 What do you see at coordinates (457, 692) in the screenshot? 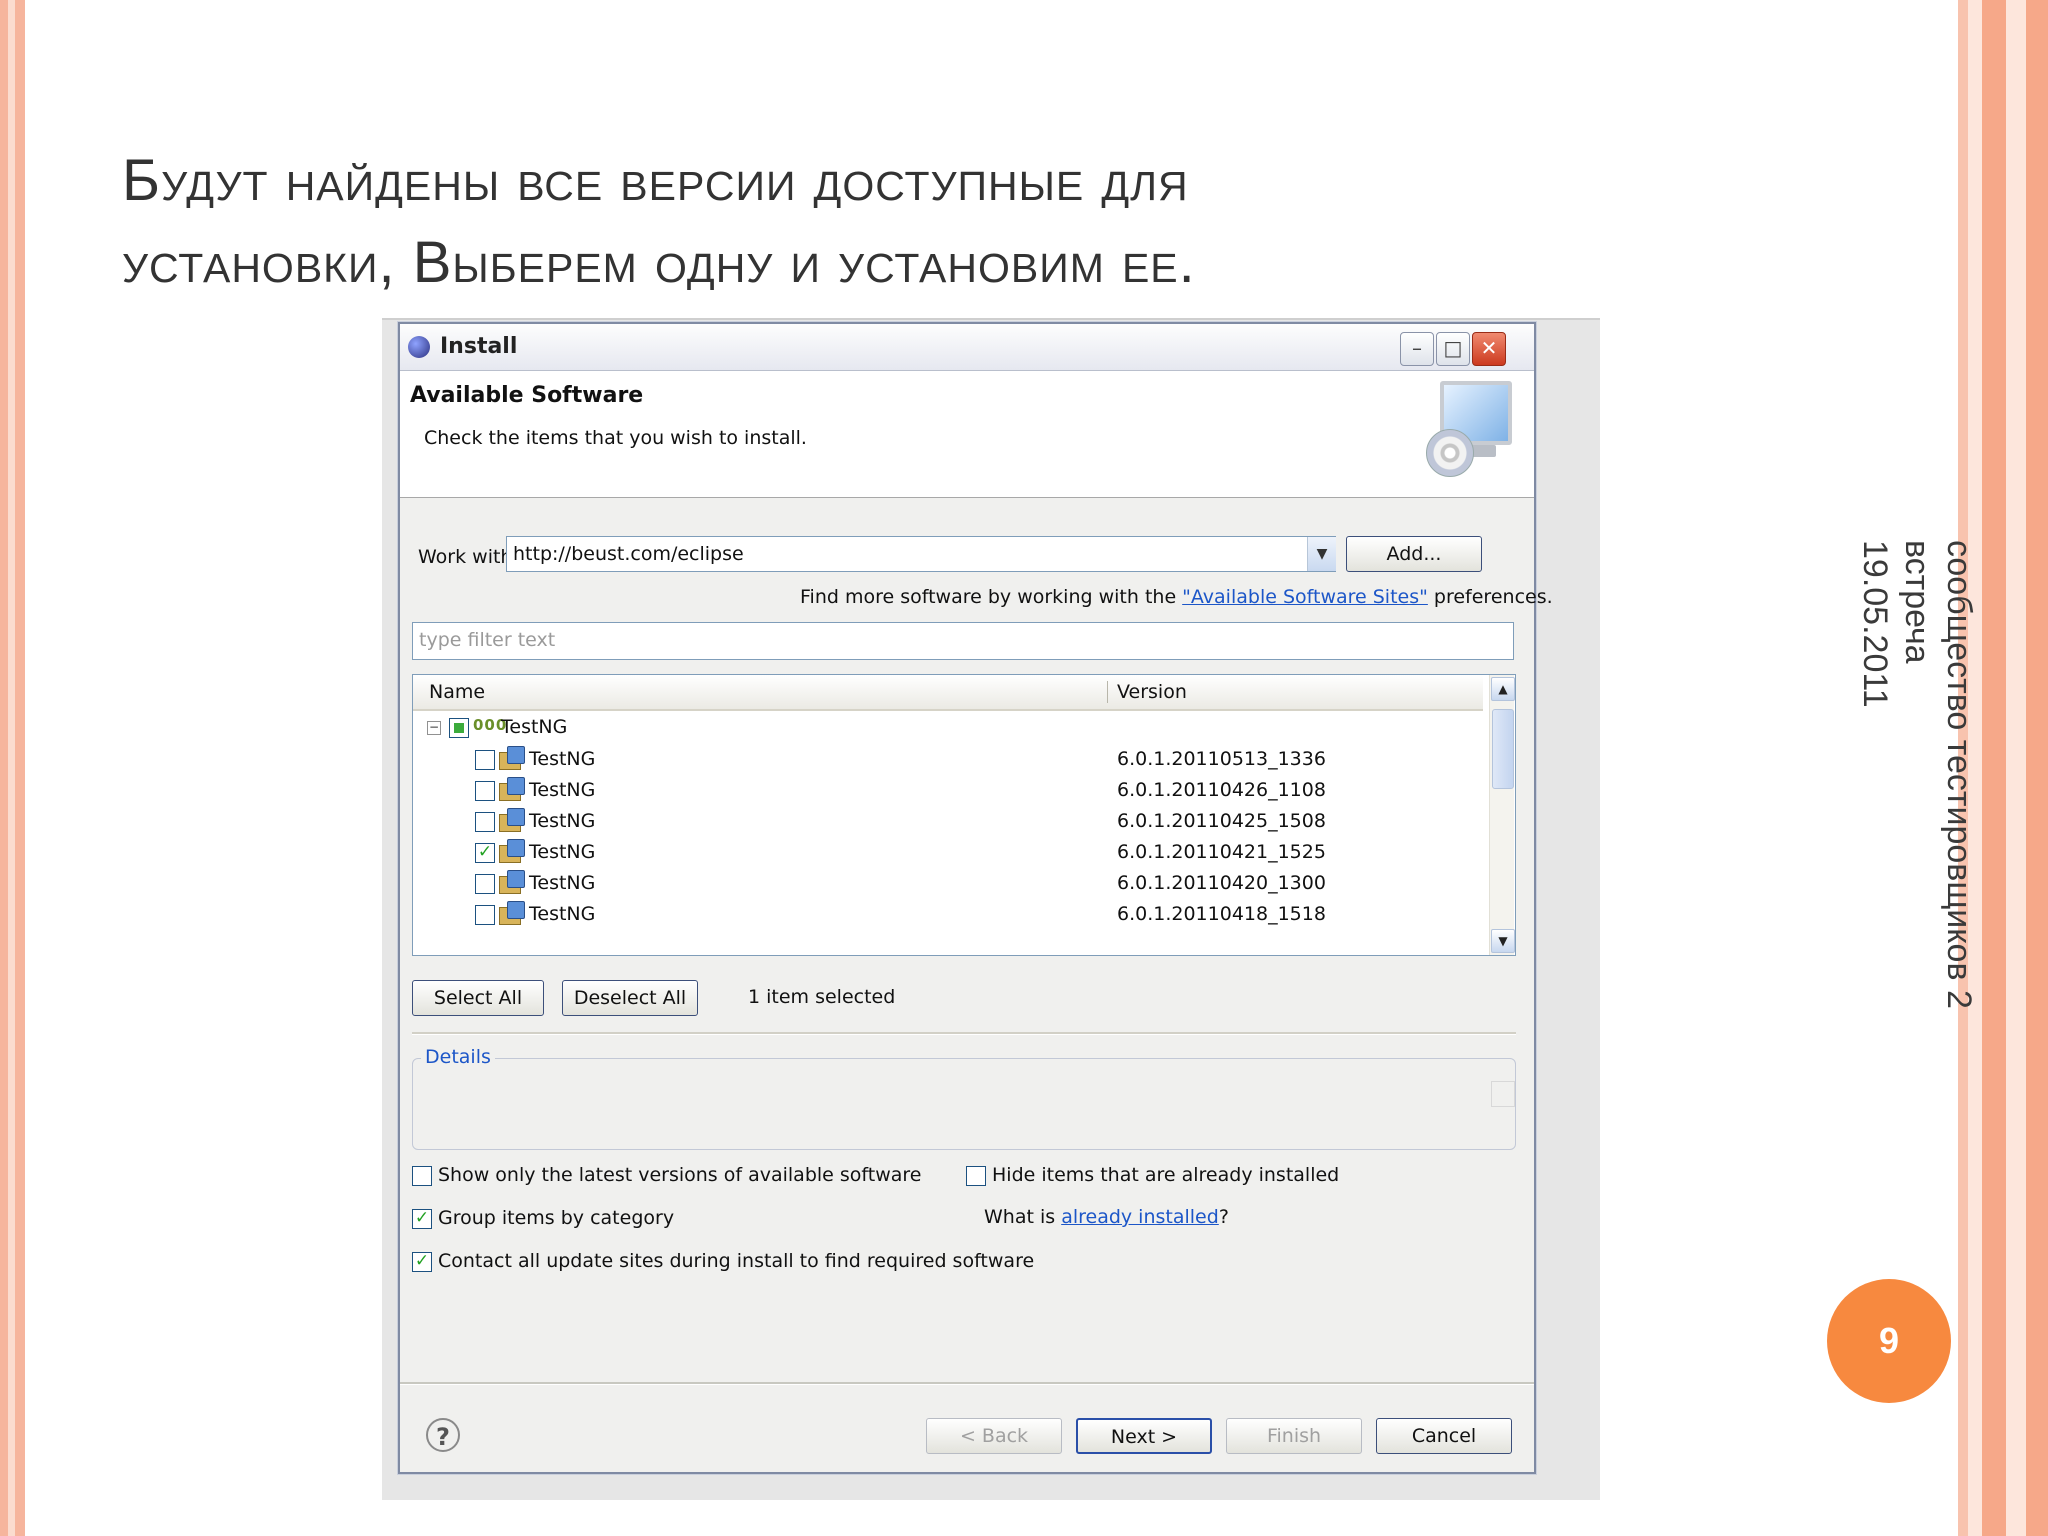
I see `column-header-name: Name` at bounding box center [457, 692].